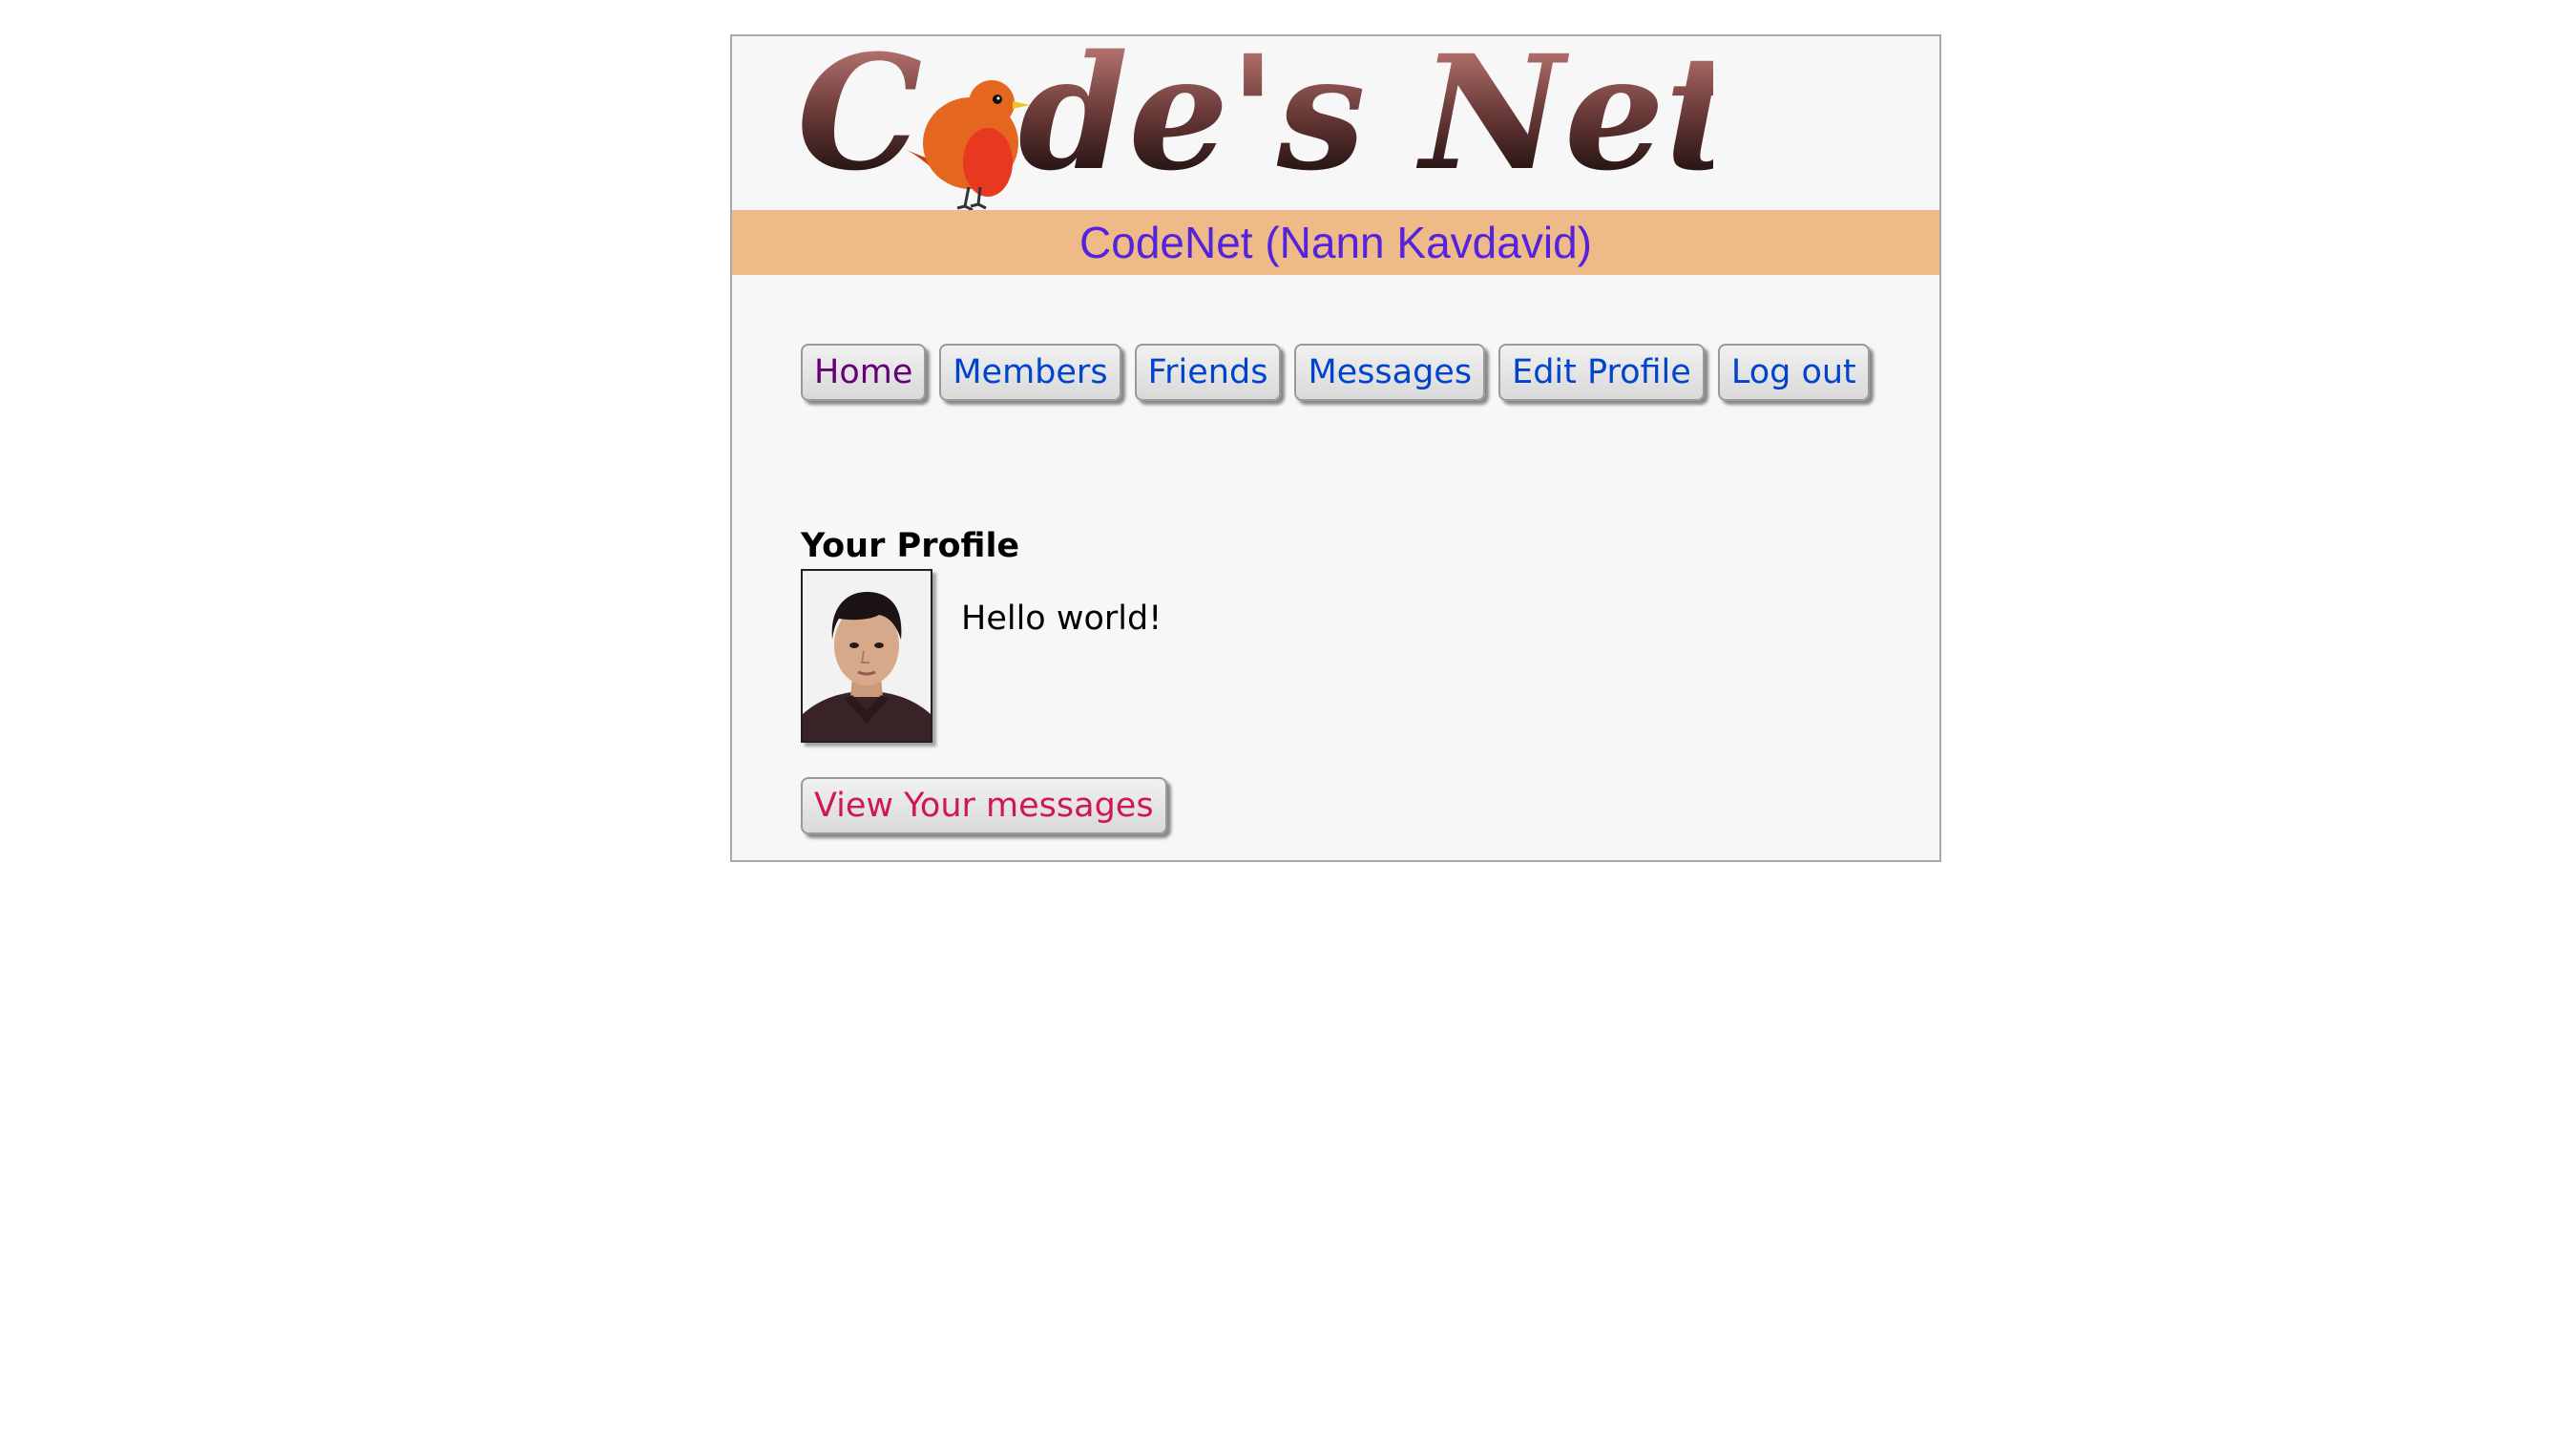 Image resolution: width=2576 pixels, height=1432 pixels. What do you see at coordinates (984, 805) in the screenshot?
I see `view-messages-button: View Your messages` at bounding box center [984, 805].